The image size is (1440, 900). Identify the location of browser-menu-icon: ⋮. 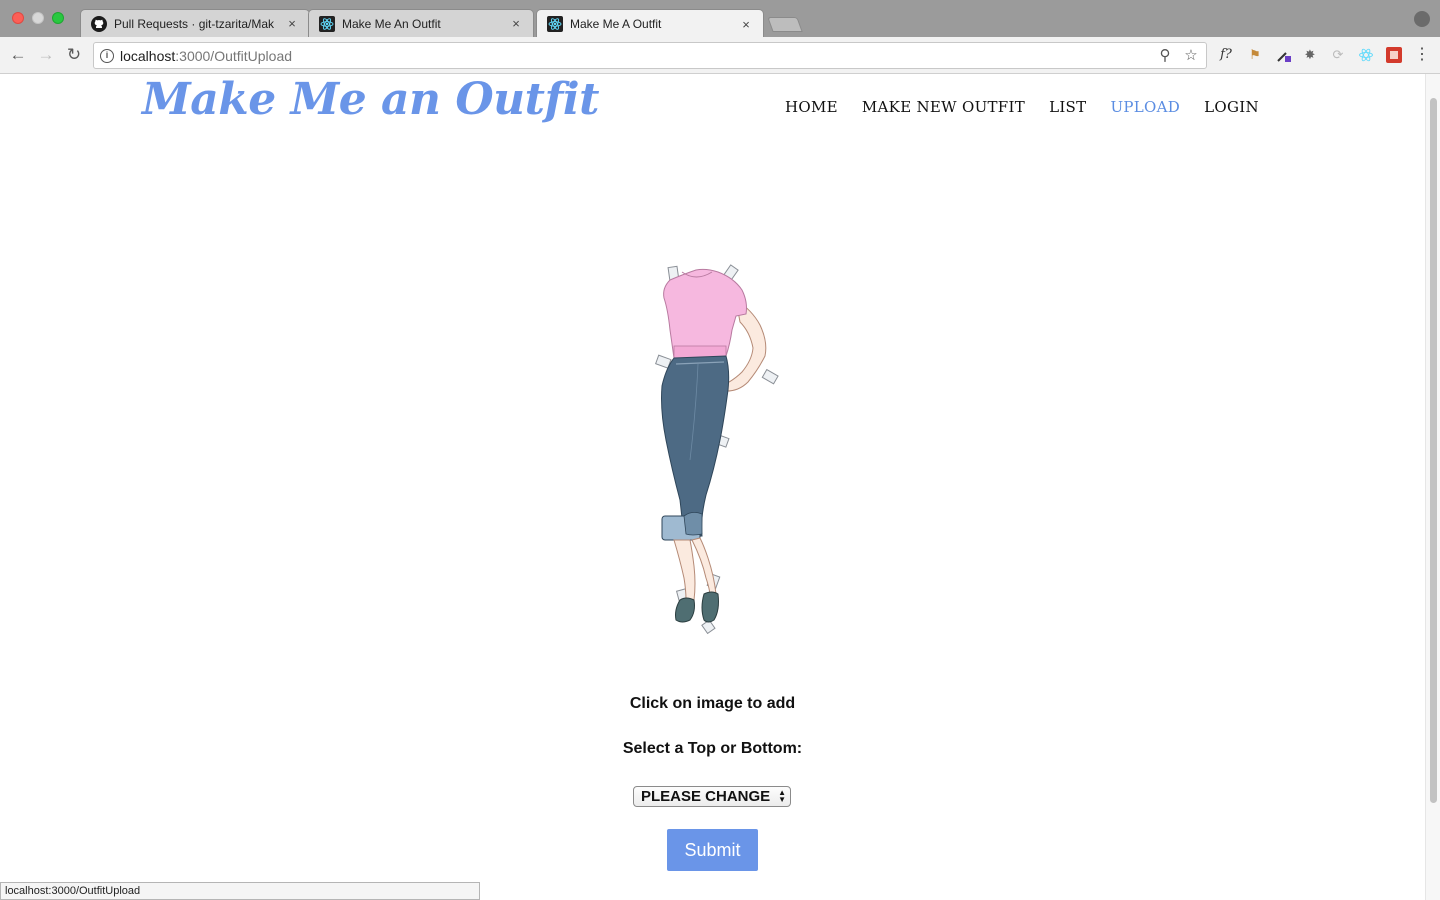
(1422, 55).